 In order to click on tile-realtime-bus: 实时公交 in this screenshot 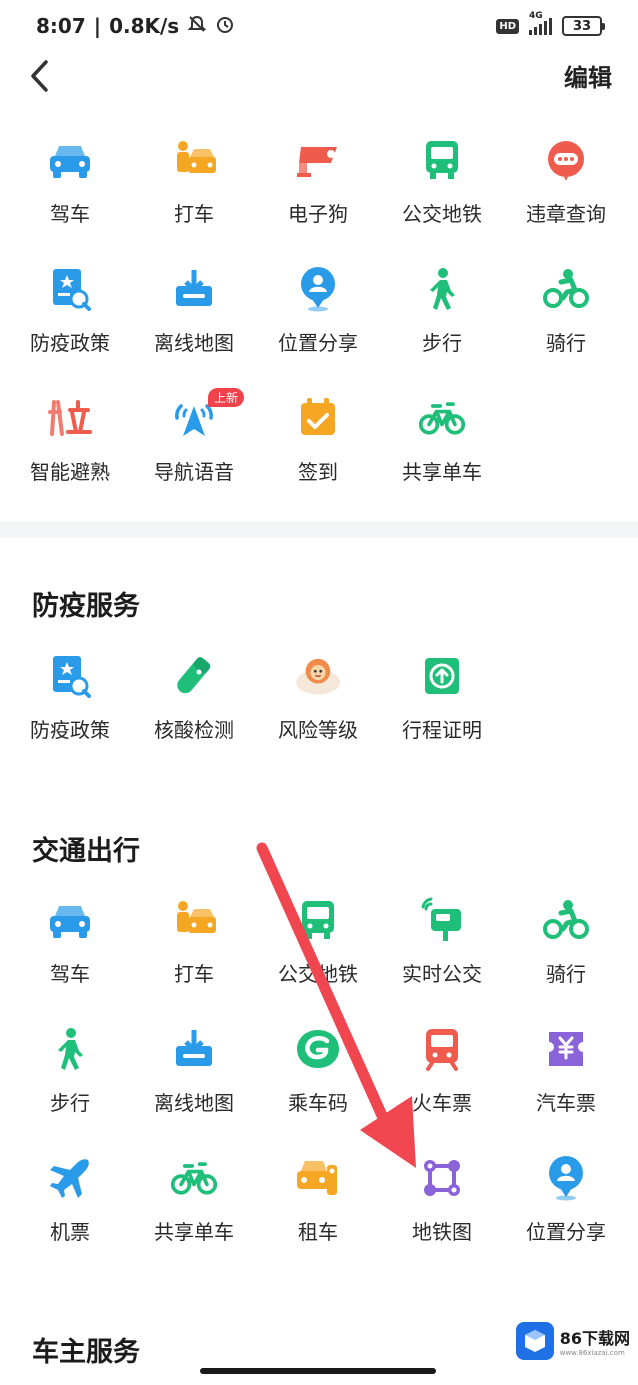, I will do `click(442, 944)`.